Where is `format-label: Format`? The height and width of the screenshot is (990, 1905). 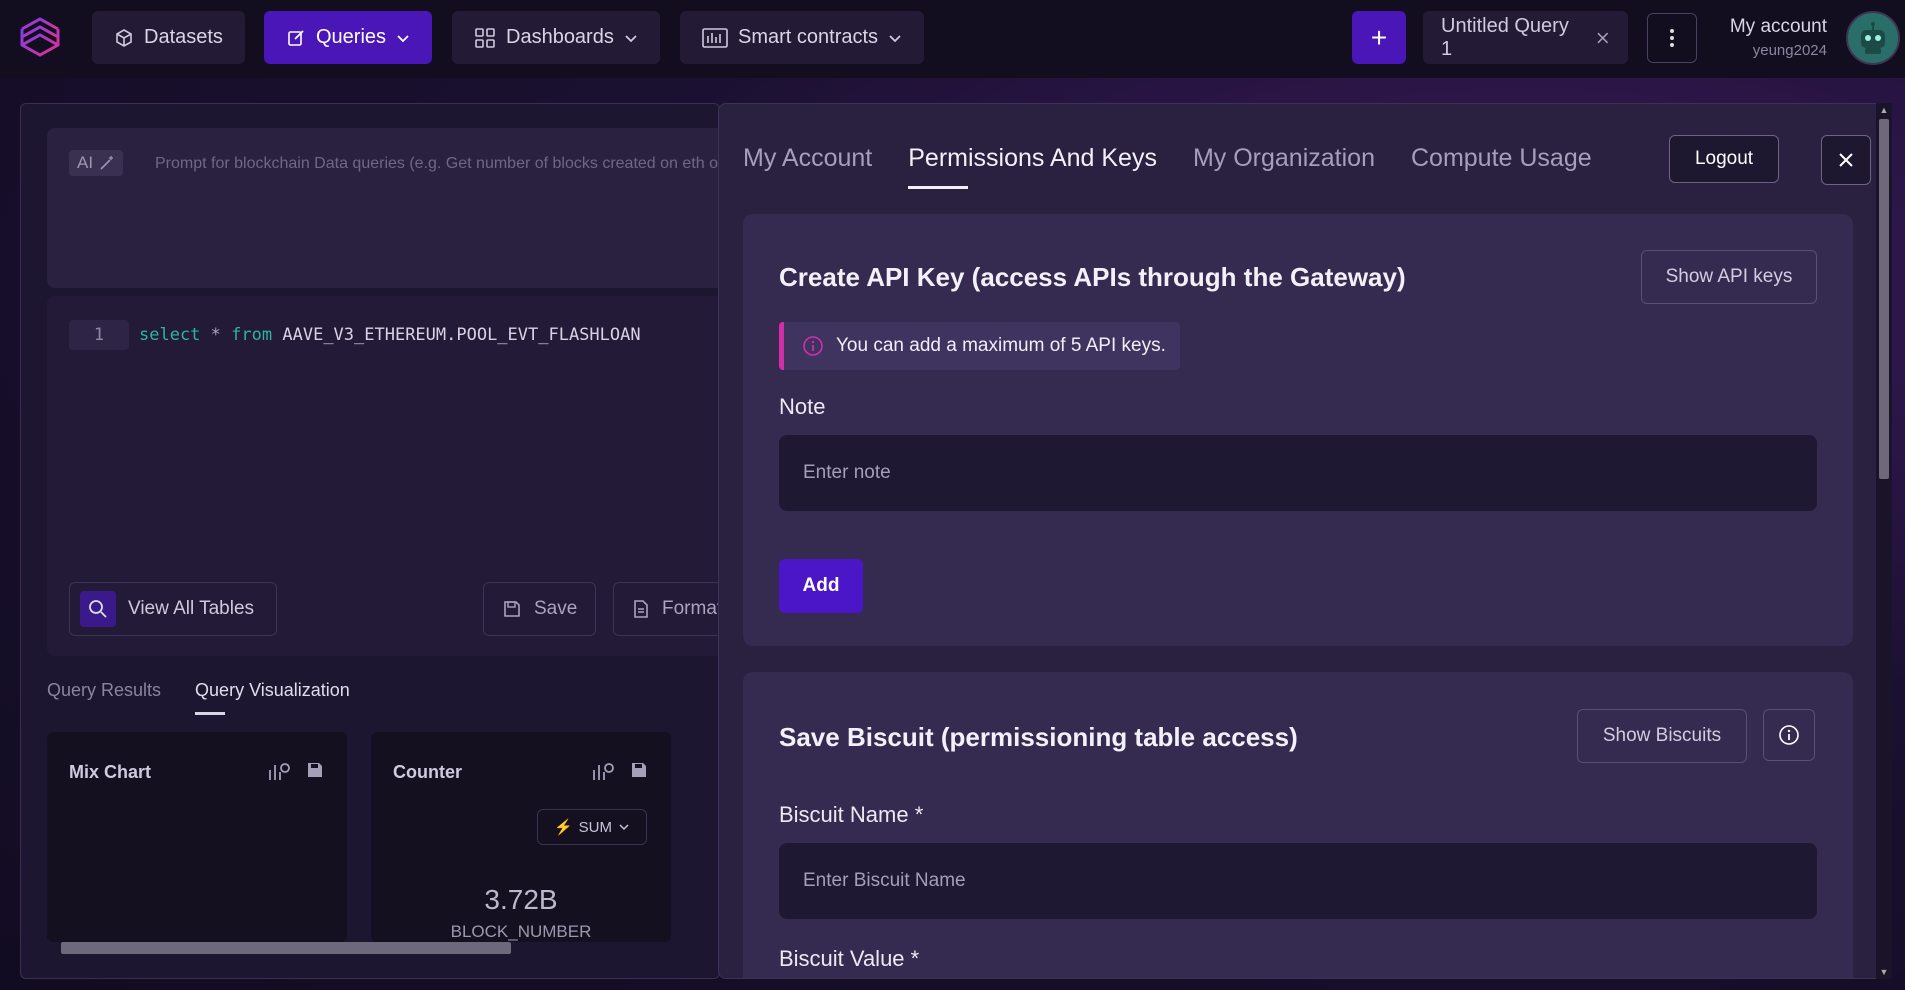 format-label: Format is located at coordinates (692, 608).